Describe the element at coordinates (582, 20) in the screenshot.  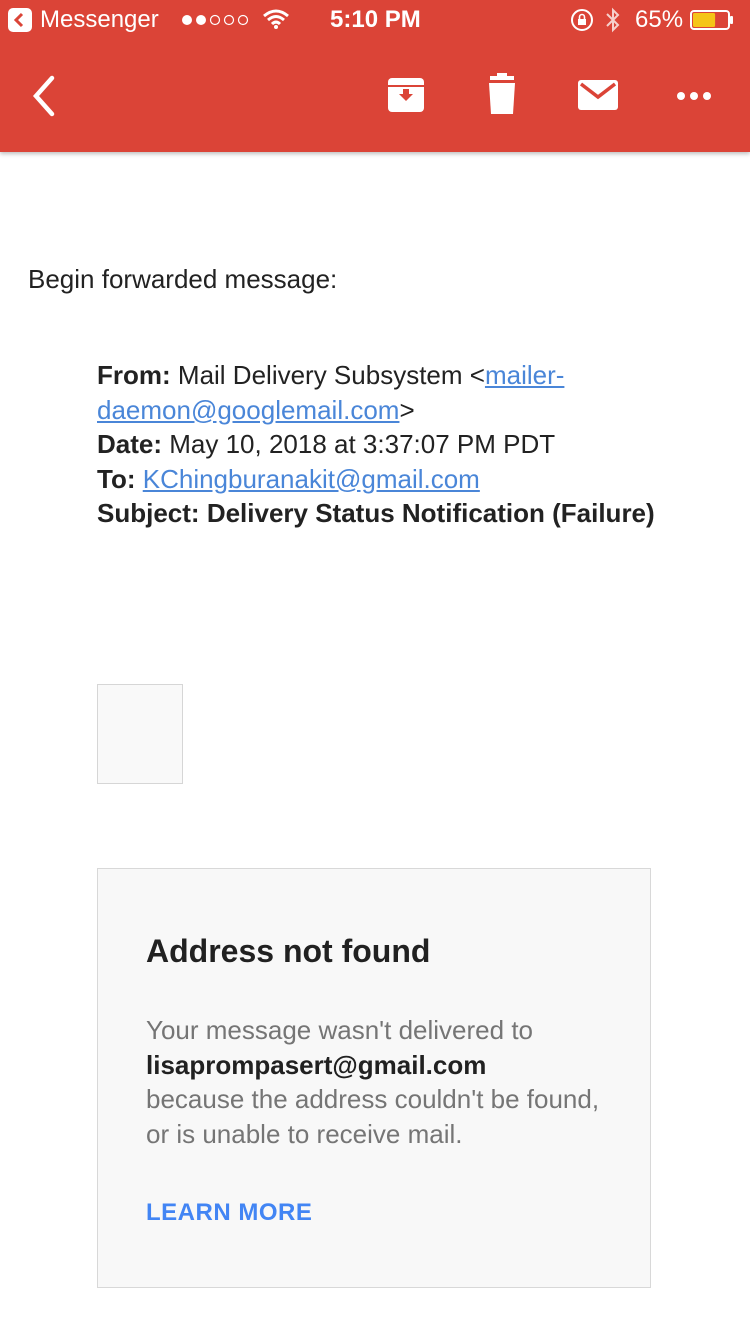
I see `rotation-lock-icon` at that location.